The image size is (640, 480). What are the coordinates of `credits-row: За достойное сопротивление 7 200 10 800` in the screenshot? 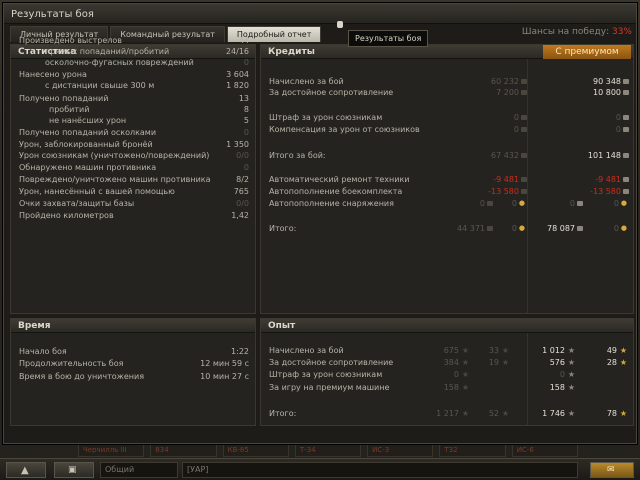 It's located at (448, 92).